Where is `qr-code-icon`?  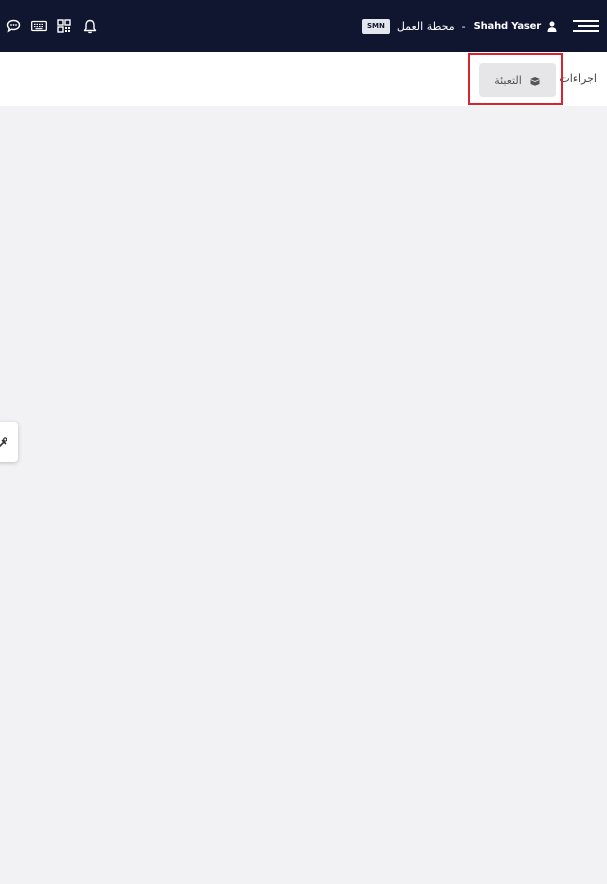
qr-code-icon is located at coordinates (64, 26).